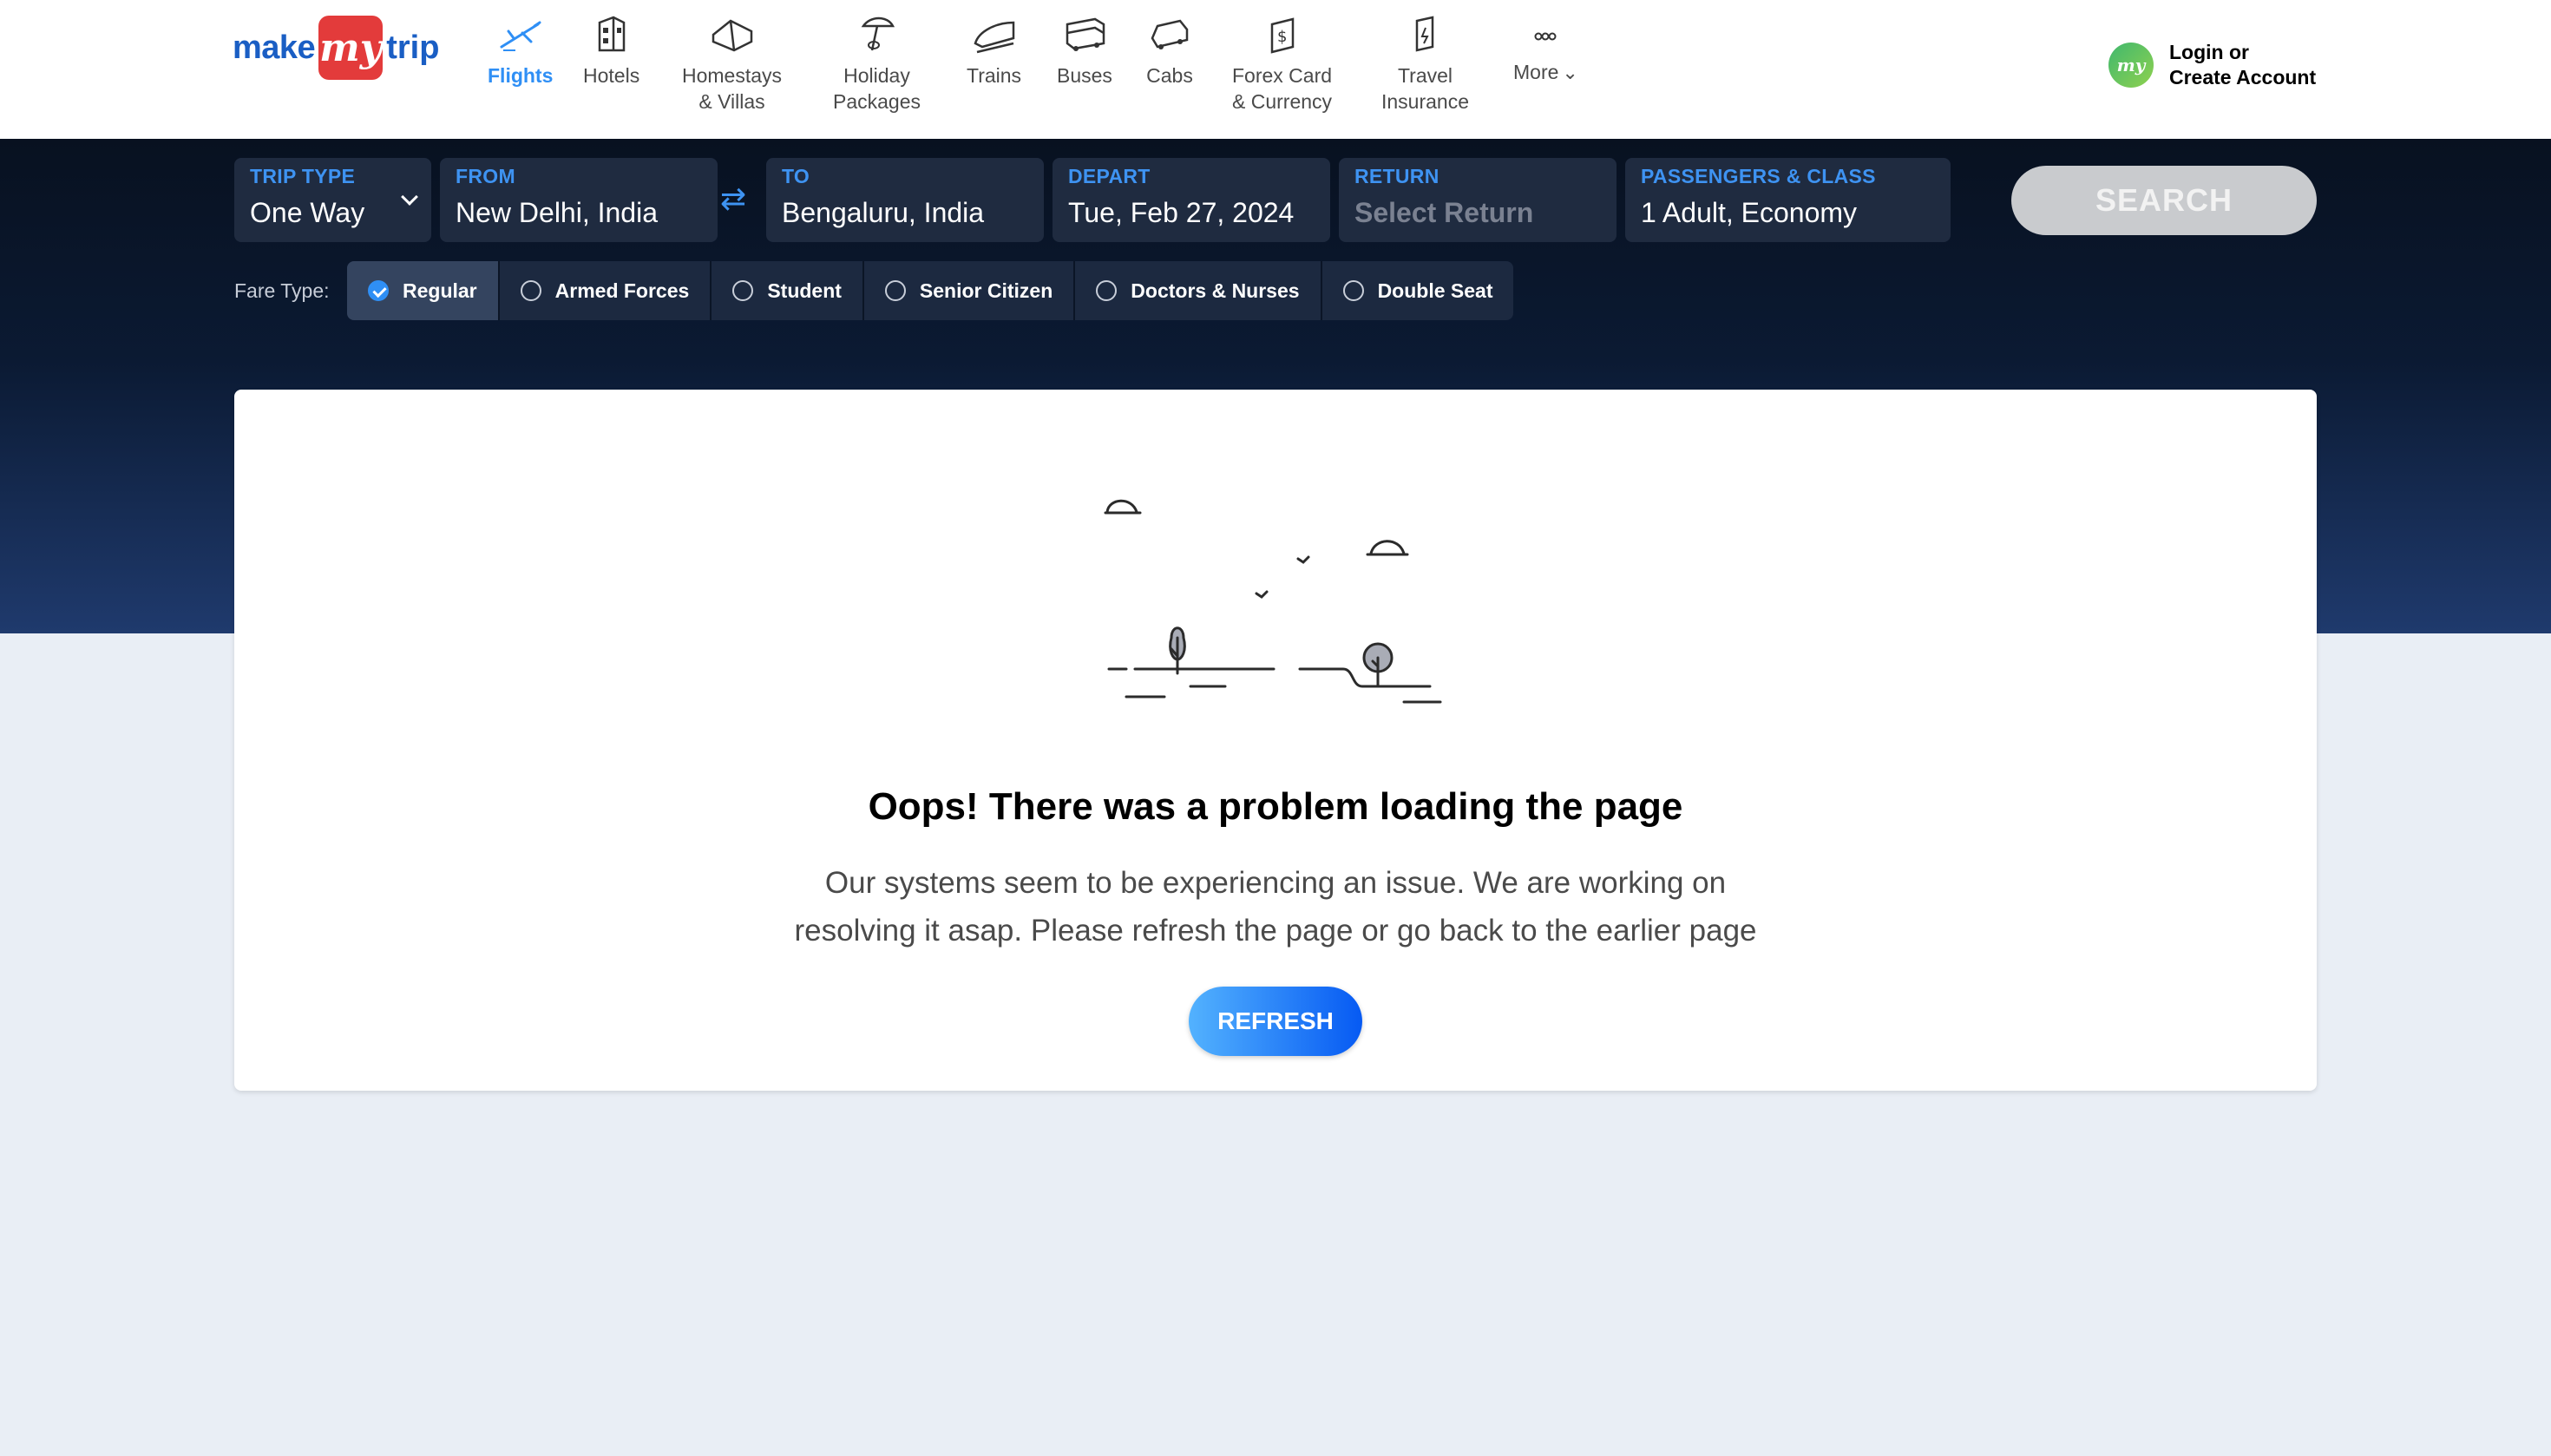  Describe the element at coordinates (1425, 88) in the screenshot. I see `nav-insurance-label: Travel Insurance` at that location.